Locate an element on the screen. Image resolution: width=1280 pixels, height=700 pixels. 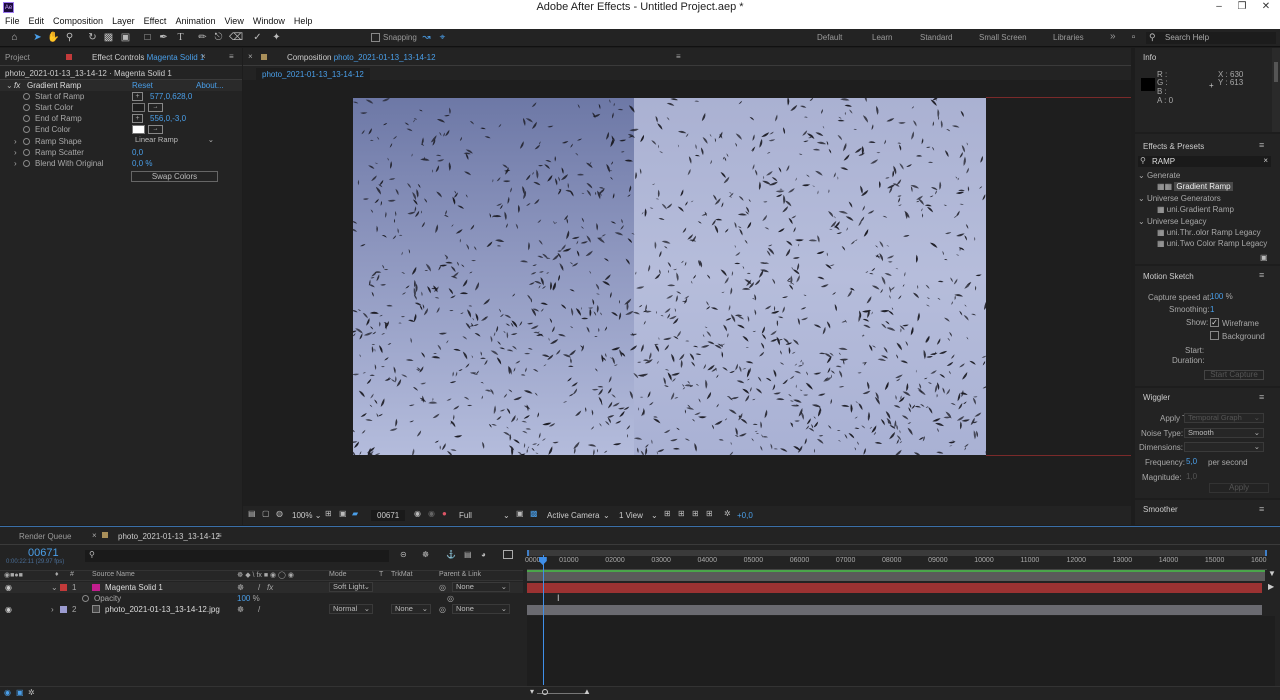
brush-tool-icon: ✏ is located at coordinates (202, 37).